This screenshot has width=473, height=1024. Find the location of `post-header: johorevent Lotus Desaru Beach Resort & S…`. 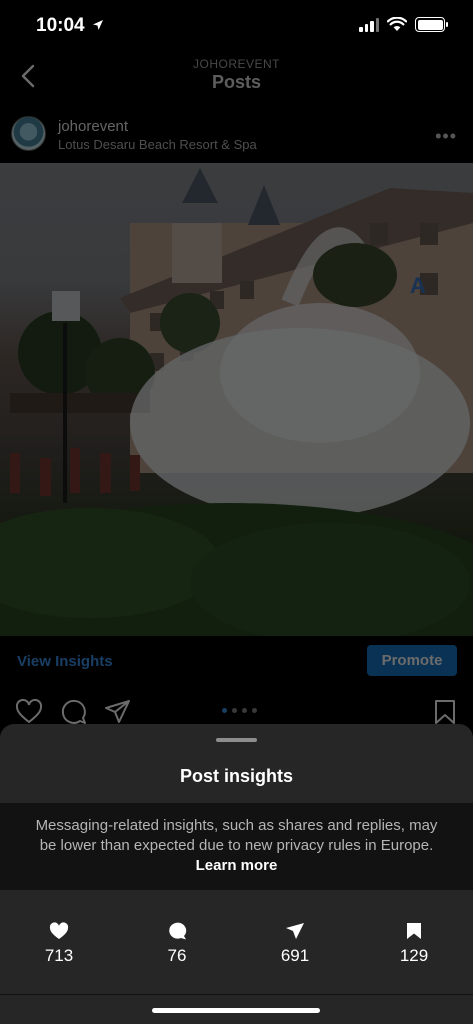

post-header: johorevent Lotus Desaru Beach Resort & S… is located at coordinates (236, 133).